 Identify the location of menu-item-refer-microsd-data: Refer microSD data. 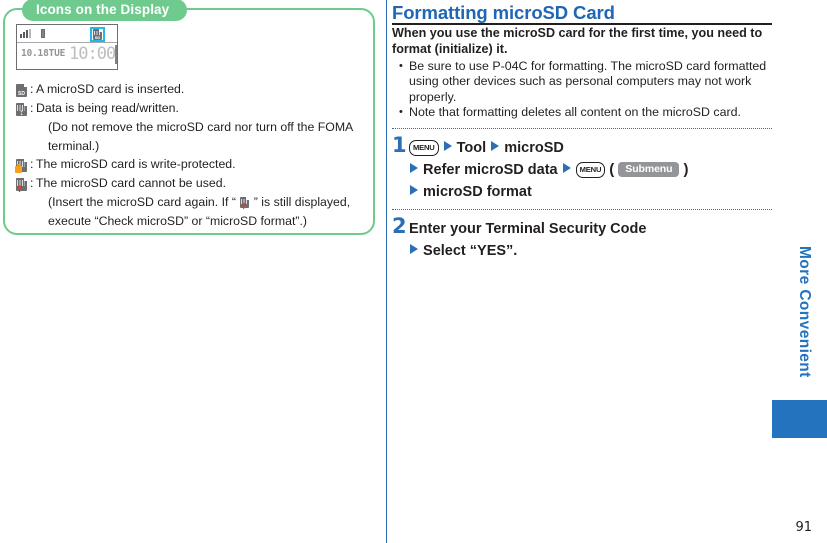
(490, 170).